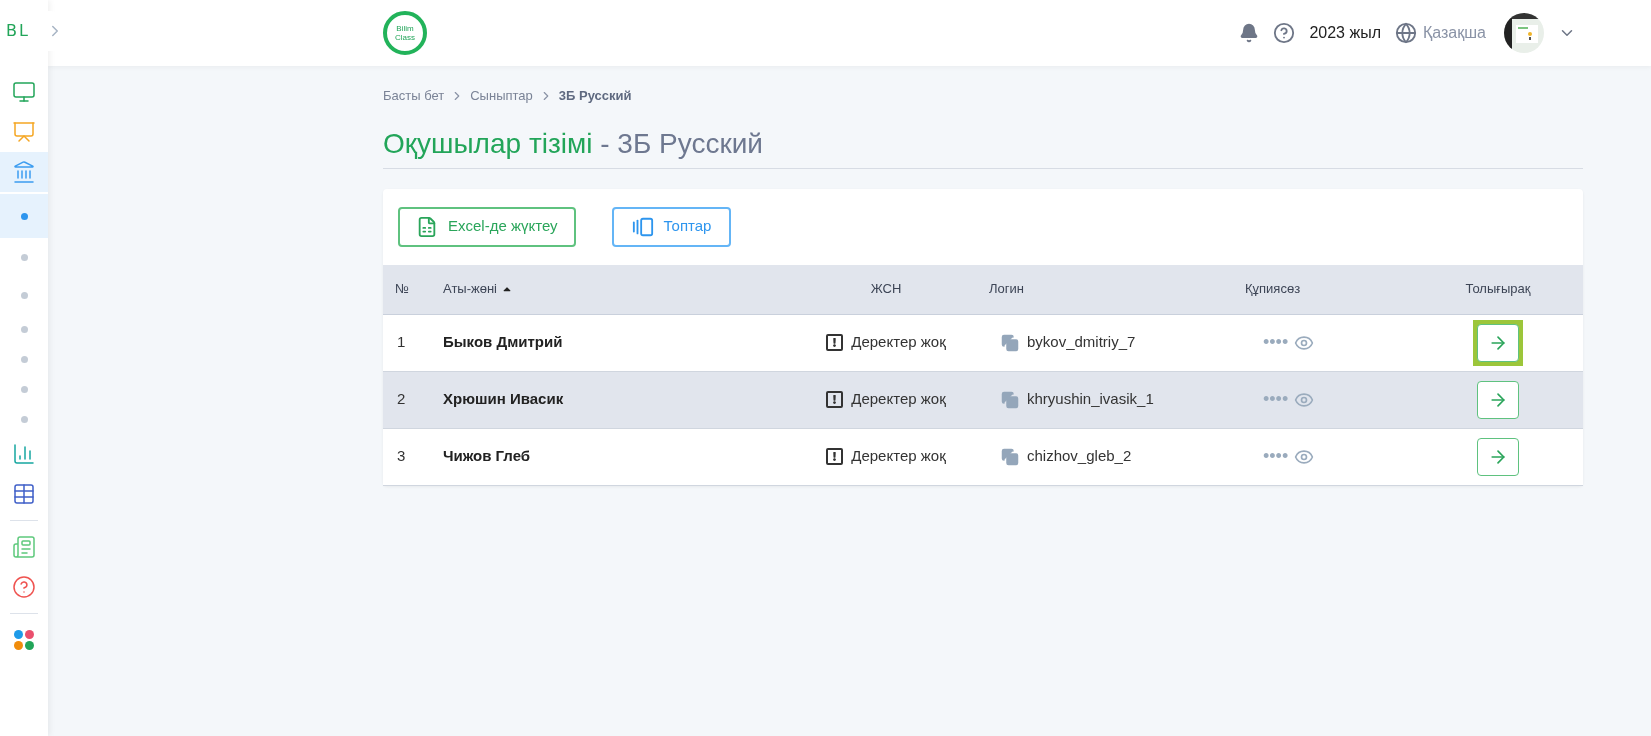 The image size is (1651, 736). I want to click on brand-logo: Bilim Class, so click(405, 33).